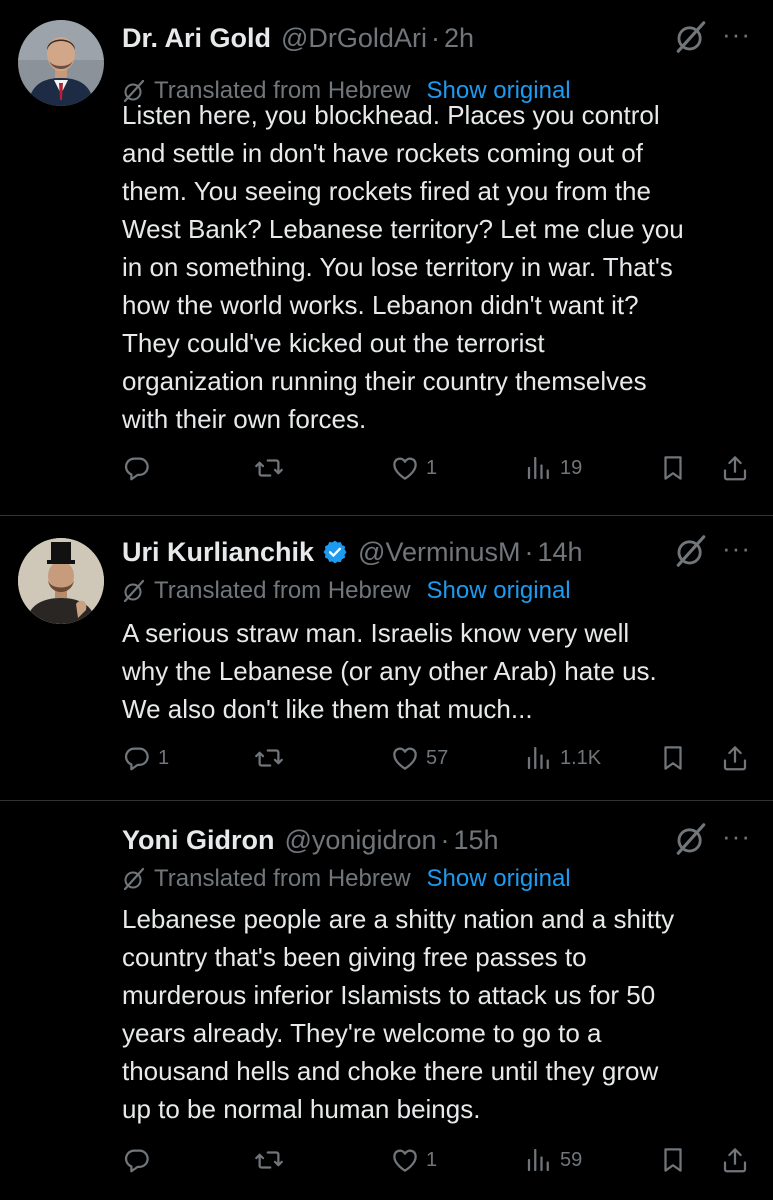  Describe the element at coordinates (386, 758) in the screenshot. I see `action-bar: 1 57 1.1K` at that location.